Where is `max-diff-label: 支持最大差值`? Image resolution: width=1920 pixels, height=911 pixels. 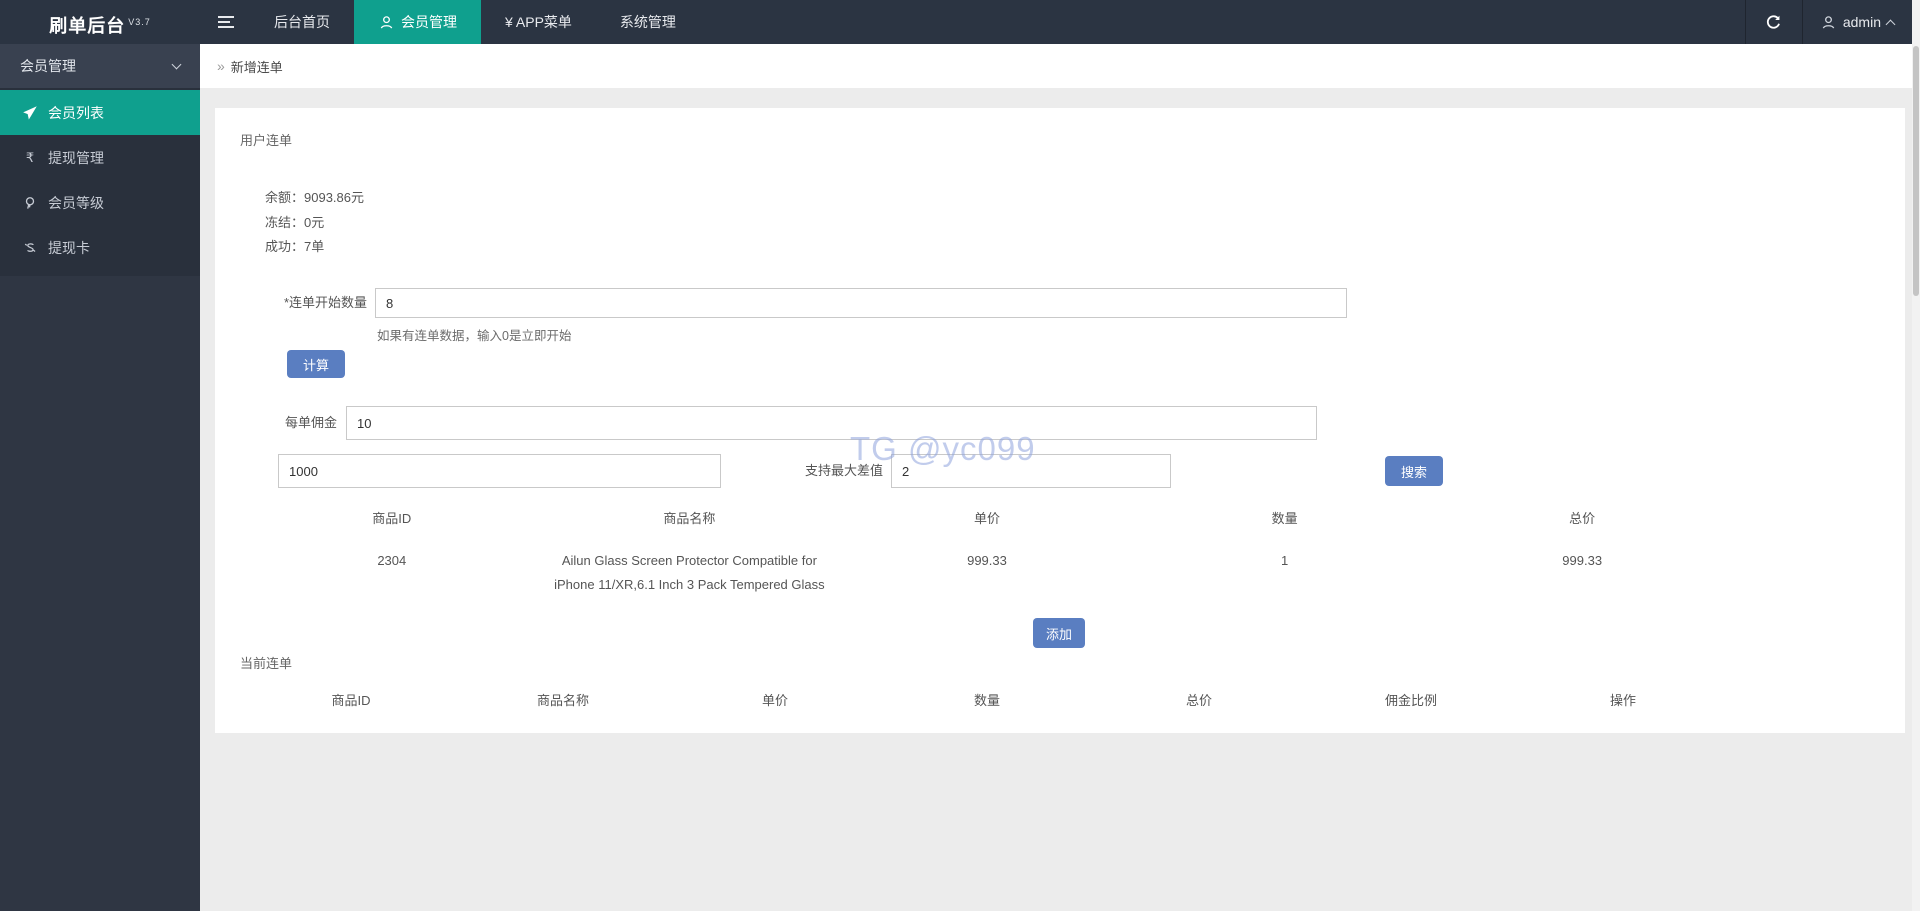 max-diff-label: 支持最大差值 is located at coordinates (843, 470).